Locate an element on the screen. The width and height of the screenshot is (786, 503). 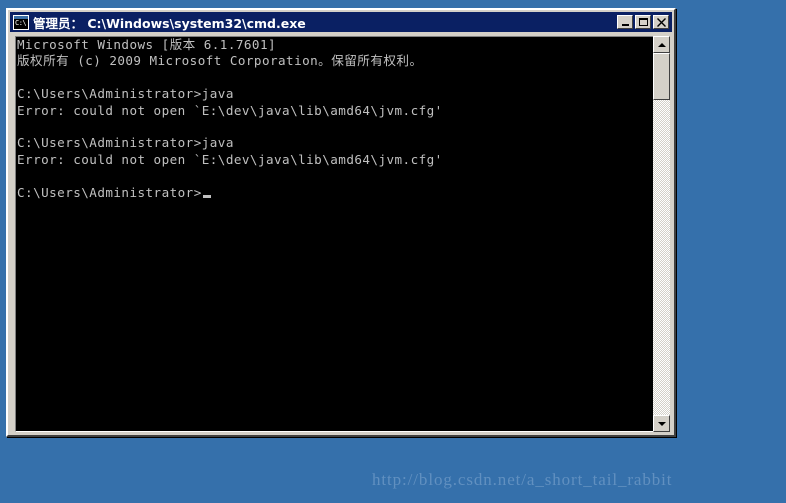
title-bar: C:\ 管理员： C:\Windows\system32\cmd.exe is located at coordinates (341, 22).